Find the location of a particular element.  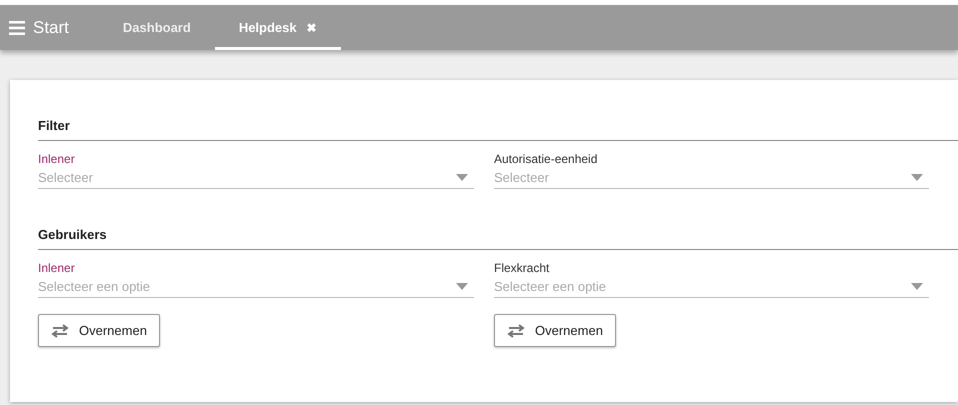

field-label: Autorisatie-eenheid is located at coordinates (546, 159).